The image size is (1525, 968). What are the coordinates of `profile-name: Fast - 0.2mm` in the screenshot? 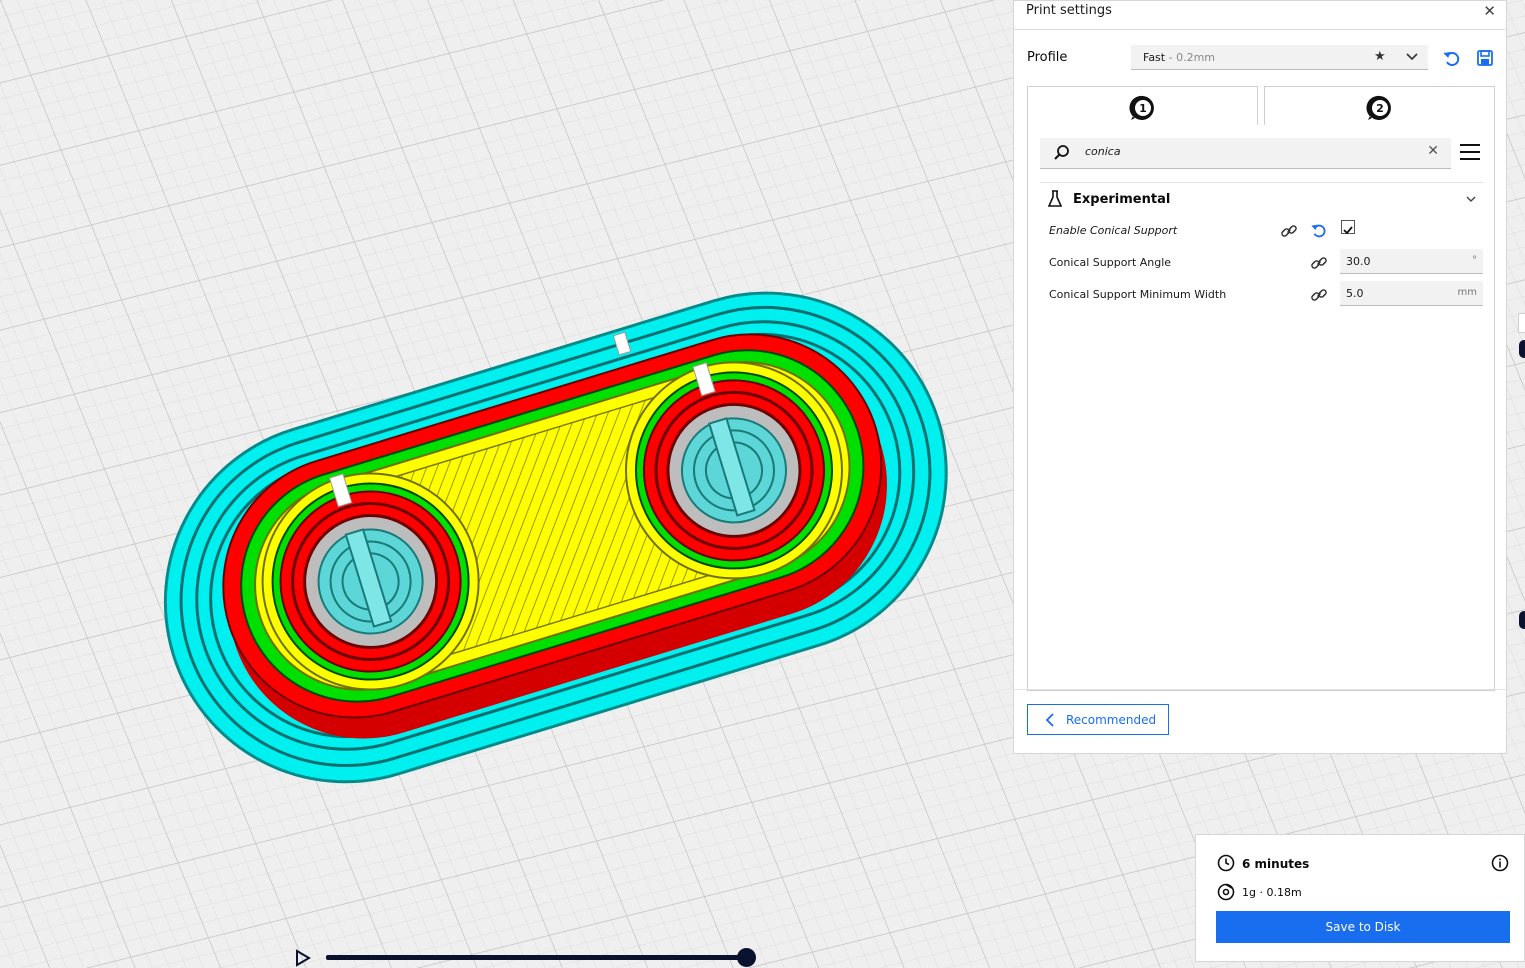 It's located at (1179, 57).